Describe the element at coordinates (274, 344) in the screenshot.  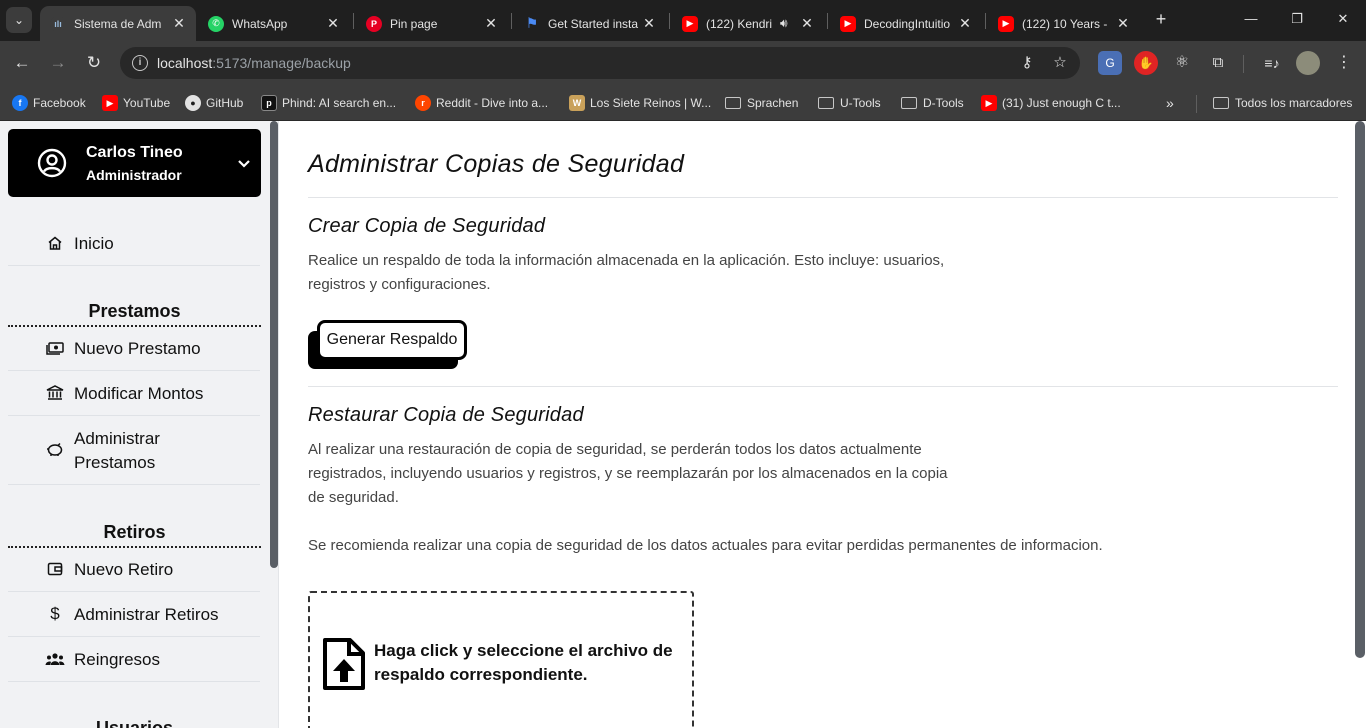
I see `sidebar-scrollbar` at that location.